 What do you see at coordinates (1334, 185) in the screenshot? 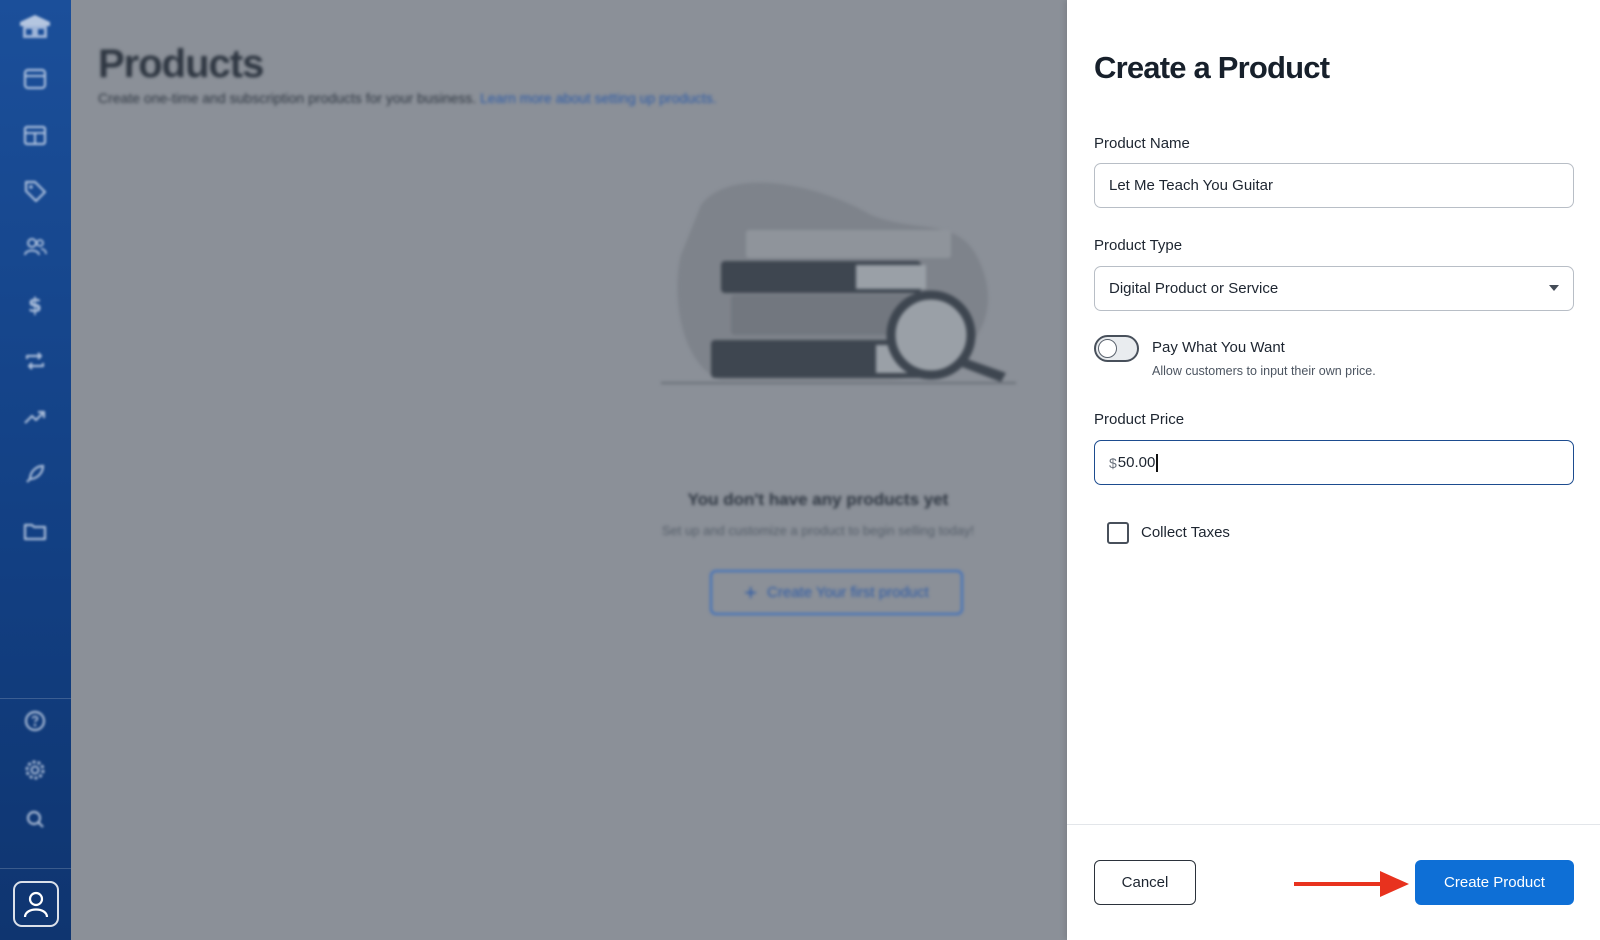
I see `product-name-input: Let Me Teach You Guitar` at bounding box center [1334, 185].